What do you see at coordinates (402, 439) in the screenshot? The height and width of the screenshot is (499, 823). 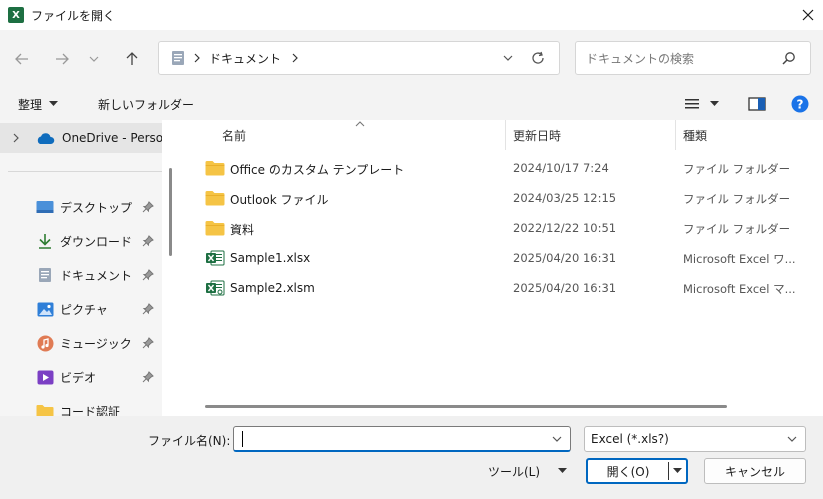 I see `filename-input` at bounding box center [402, 439].